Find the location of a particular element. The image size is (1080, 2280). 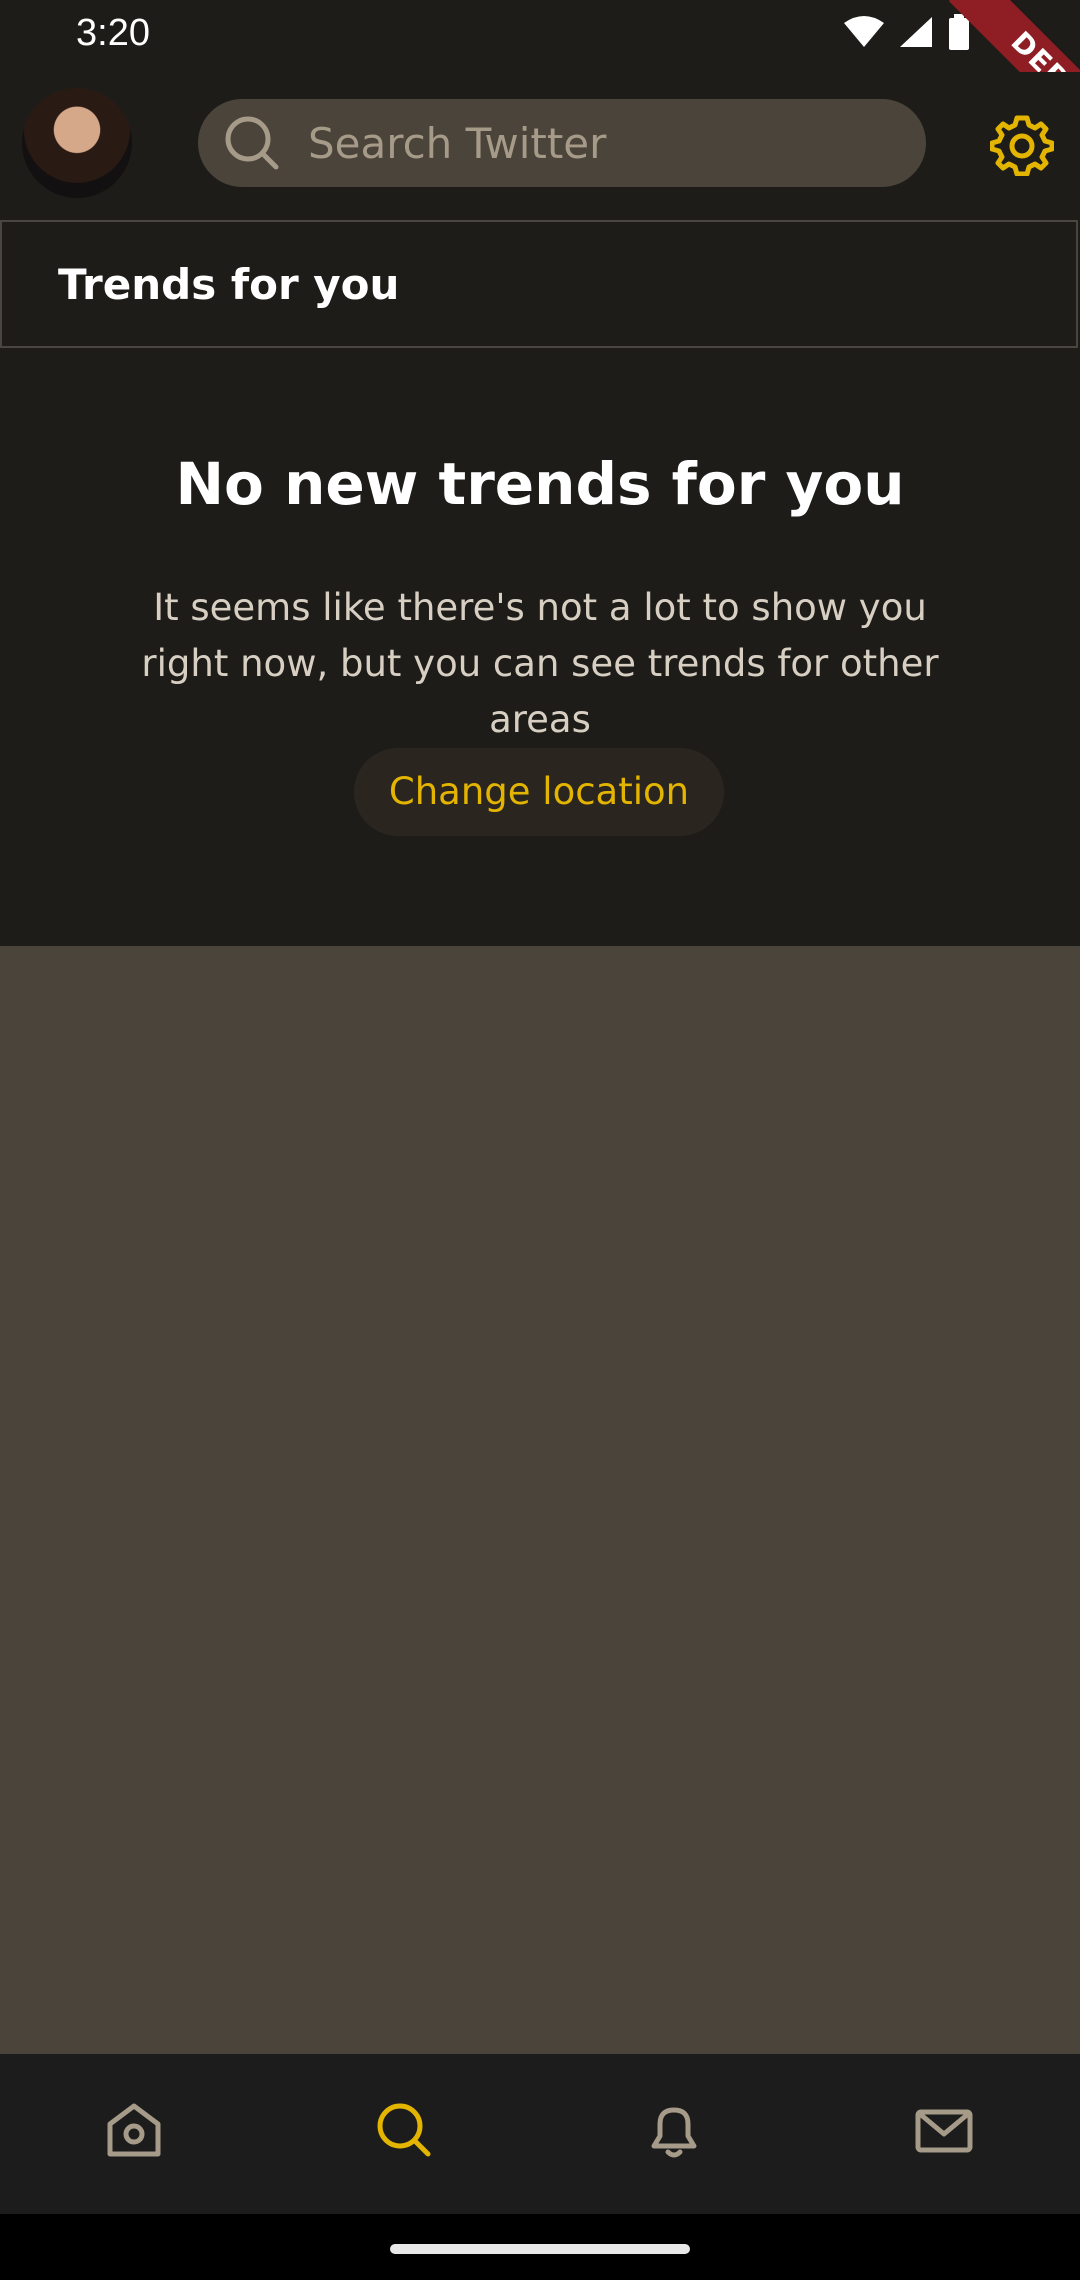

bell-icon is located at coordinates (674, 2132).